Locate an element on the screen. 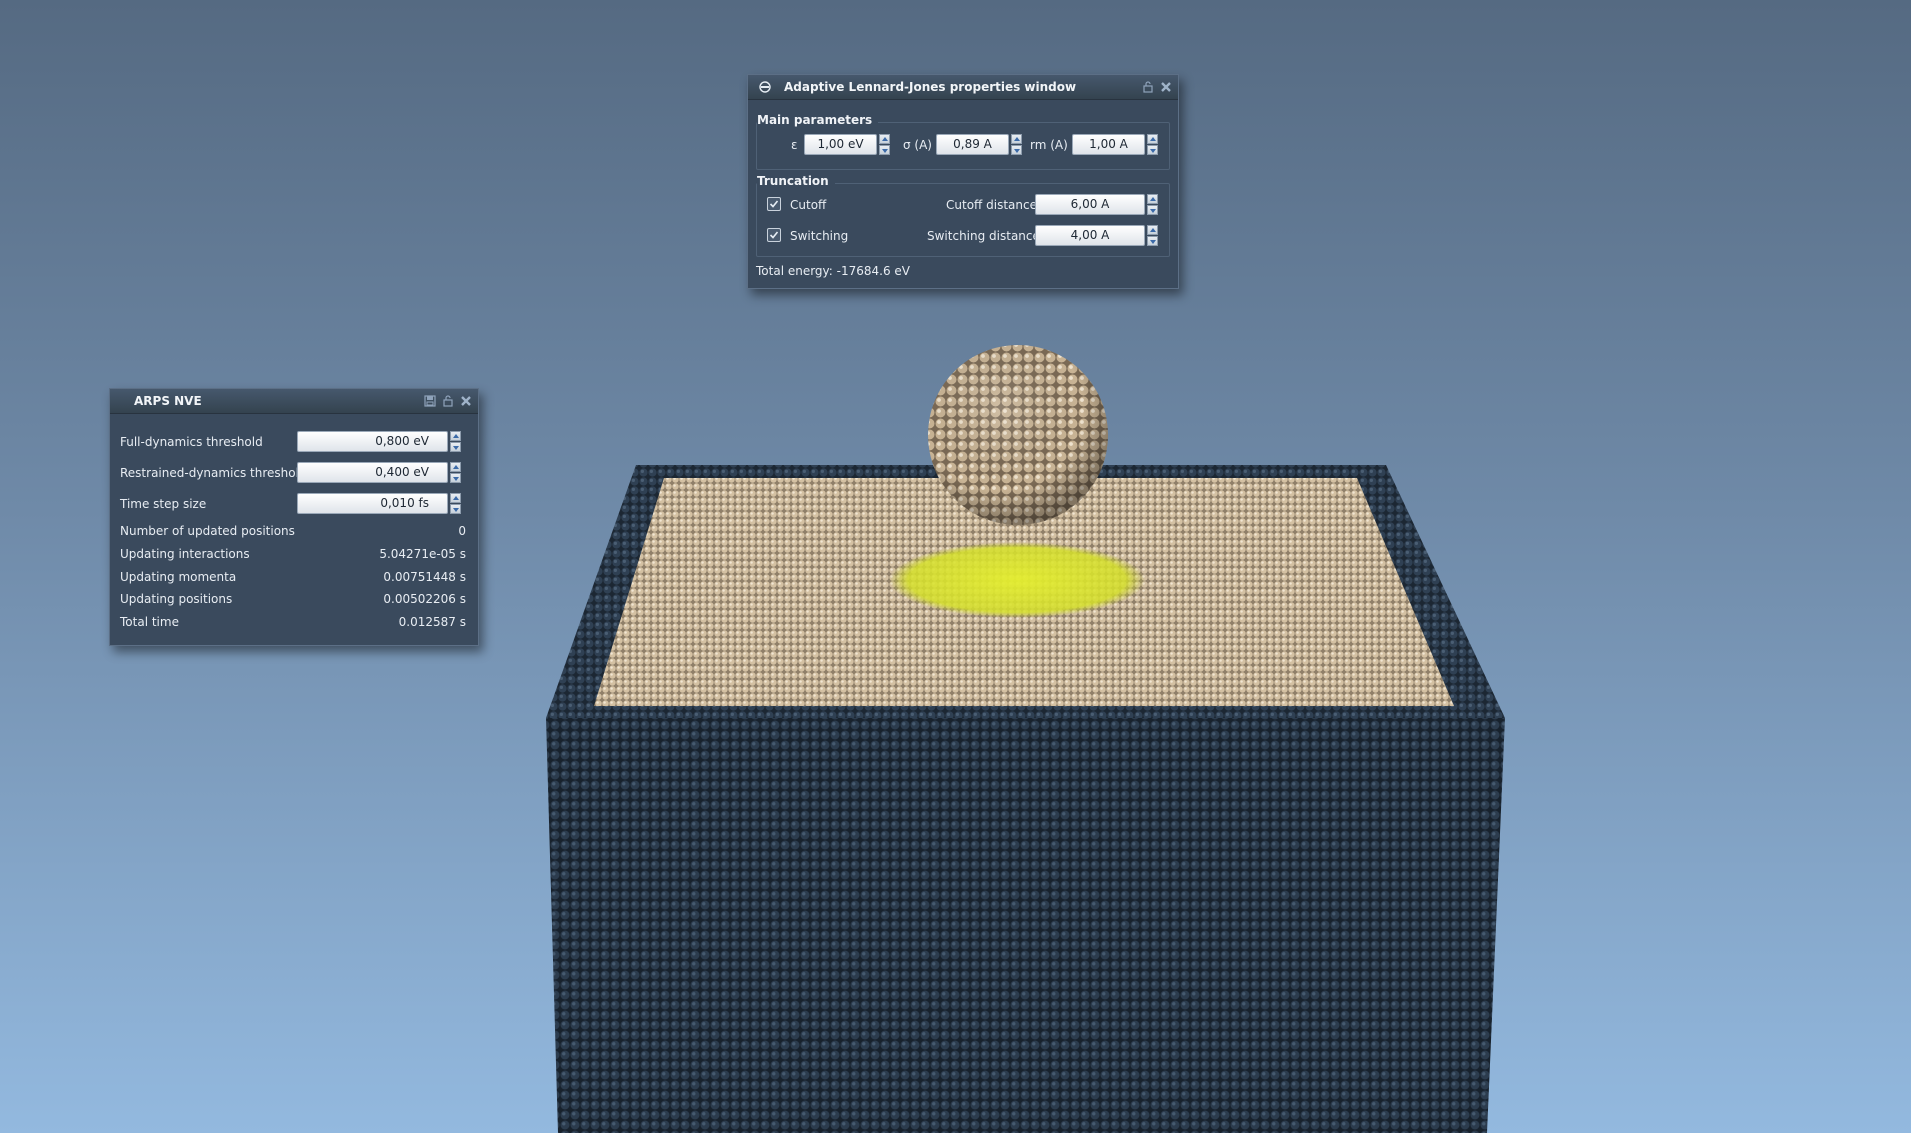 The height and width of the screenshot is (1133, 1911). time-step-stepper: 0,010 fs is located at coordinates (380, 503).